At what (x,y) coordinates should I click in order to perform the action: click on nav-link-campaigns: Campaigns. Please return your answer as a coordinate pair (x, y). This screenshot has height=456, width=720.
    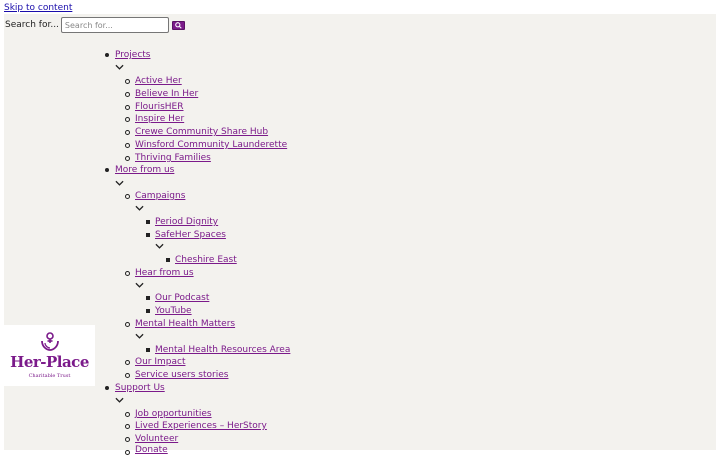
    Looking at the image, I should click on (160, 196).